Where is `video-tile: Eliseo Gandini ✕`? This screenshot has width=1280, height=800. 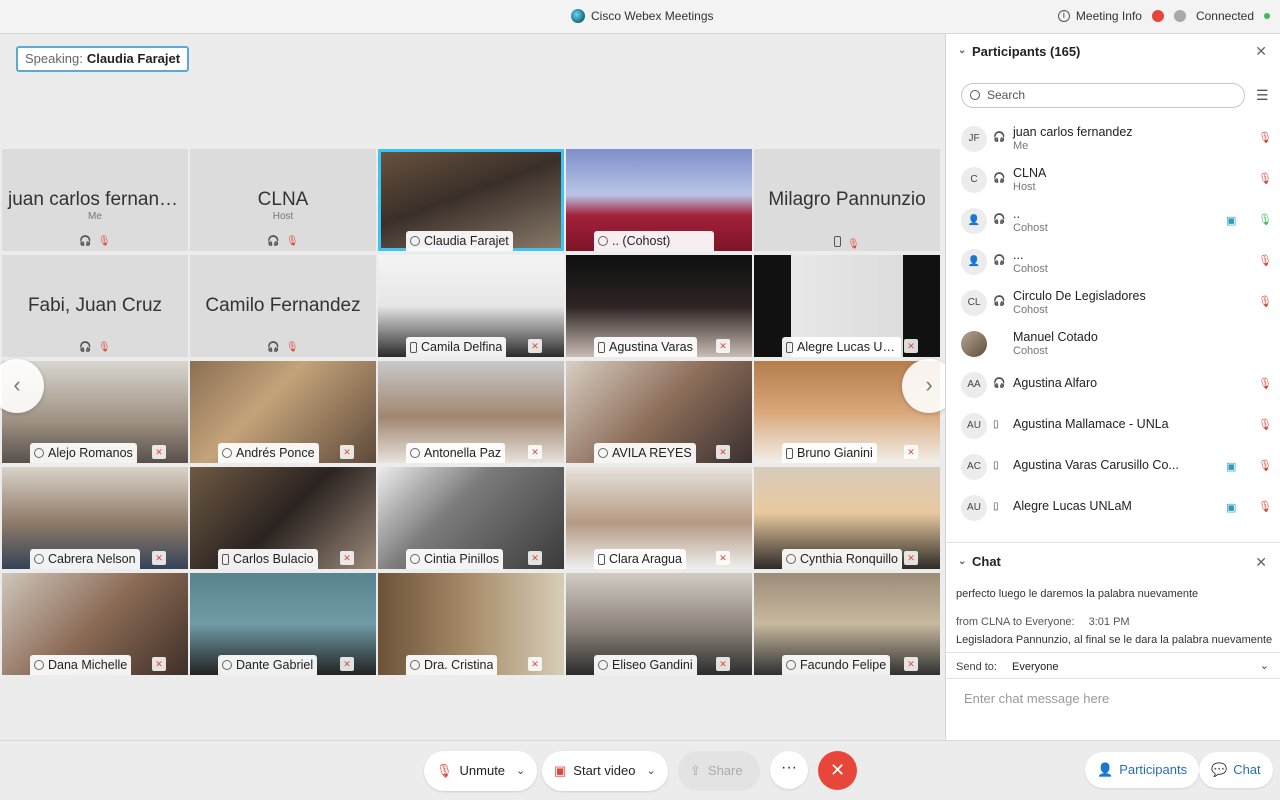
video-tile: Eliseo Gandini ✕ is located at coordinates (659, 624).